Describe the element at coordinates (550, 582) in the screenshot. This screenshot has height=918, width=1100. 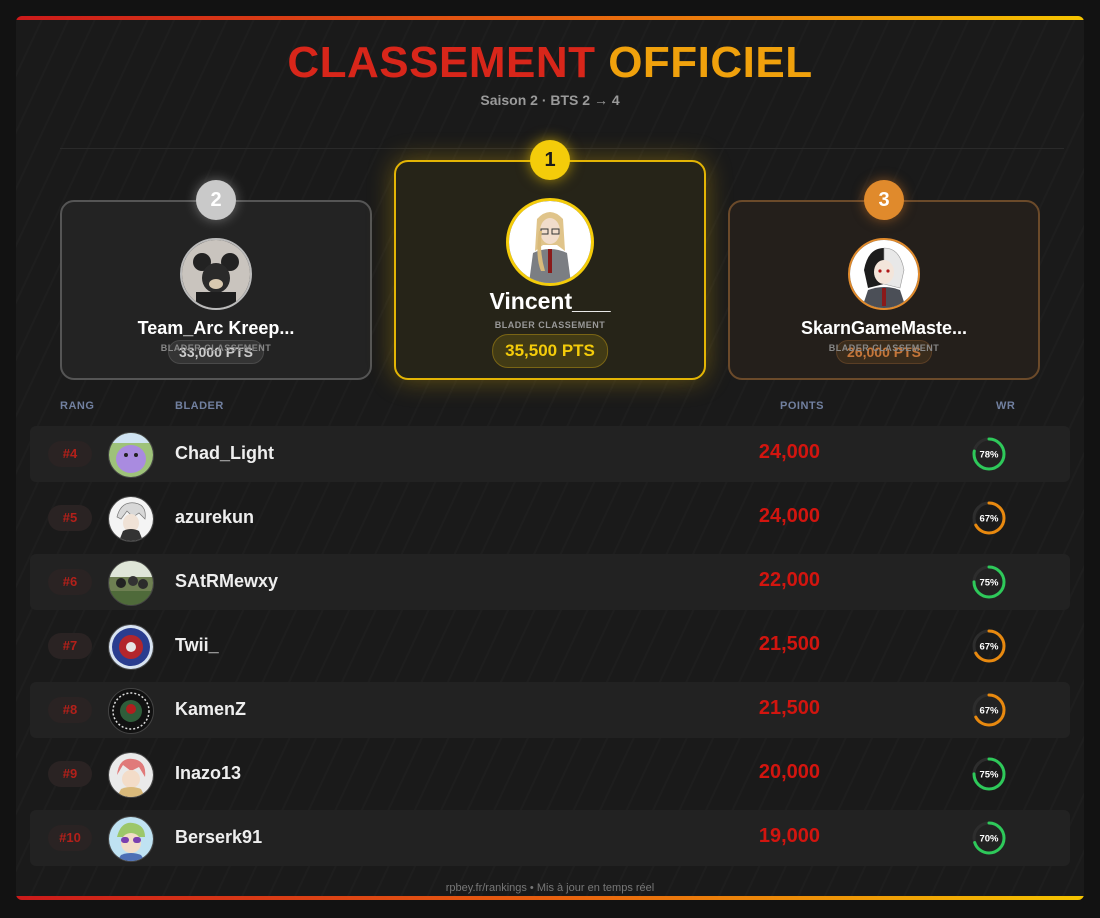
I see `table-row: #6 SAtRMewxy 22,000 75%` at that location.